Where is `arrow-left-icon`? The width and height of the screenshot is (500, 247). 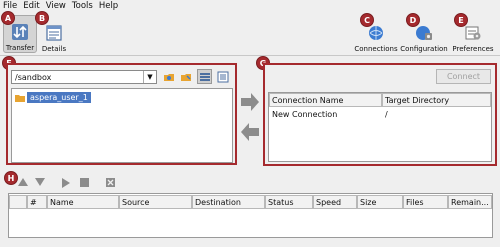
arrow-left-icon is located at coordinates (250, 132).